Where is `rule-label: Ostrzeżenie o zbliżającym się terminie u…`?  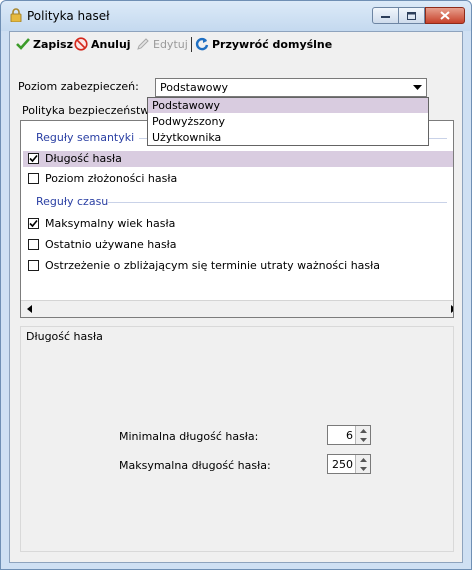
rule-label: Ostrzeżenie o zbliżającym się terminie u… is located at coordinates (213, 265).